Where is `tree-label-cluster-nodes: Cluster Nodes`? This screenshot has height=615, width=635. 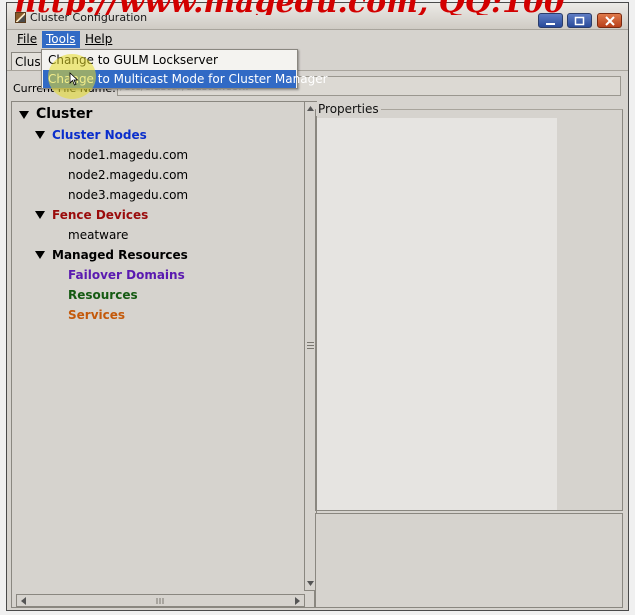
tree-label-cluster-nodes: Cluster Nodes is located at coordinates (99, 135).